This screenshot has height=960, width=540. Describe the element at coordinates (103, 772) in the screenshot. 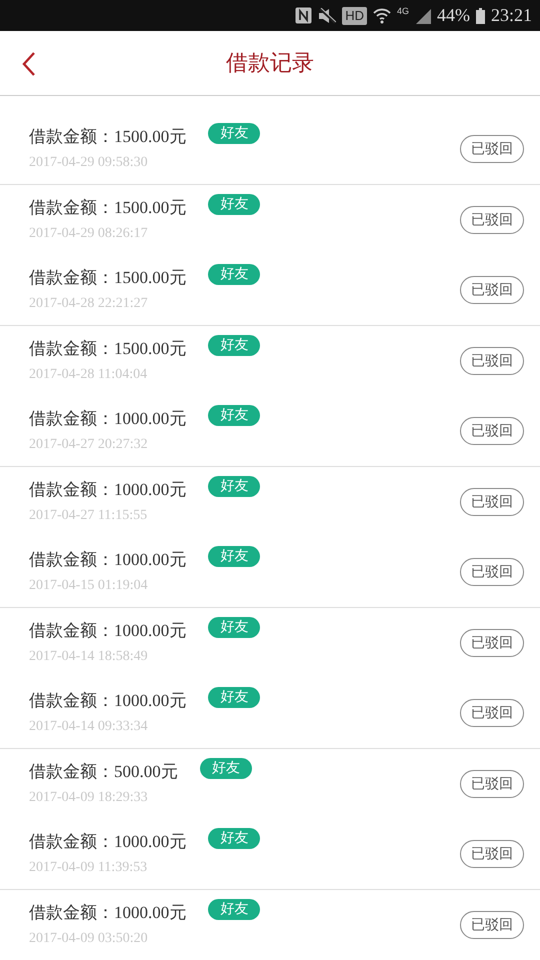

I see `loan-amount: 借款金额：500.00元` at that location.